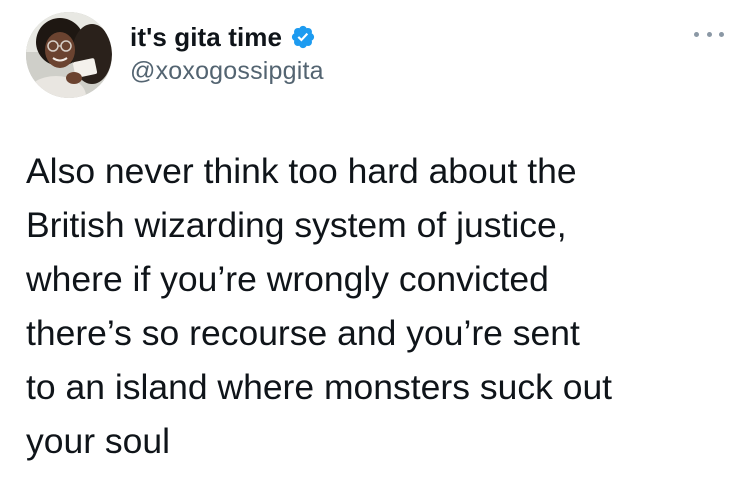  I want to click on verified-badge-icon, so click(303, 37).